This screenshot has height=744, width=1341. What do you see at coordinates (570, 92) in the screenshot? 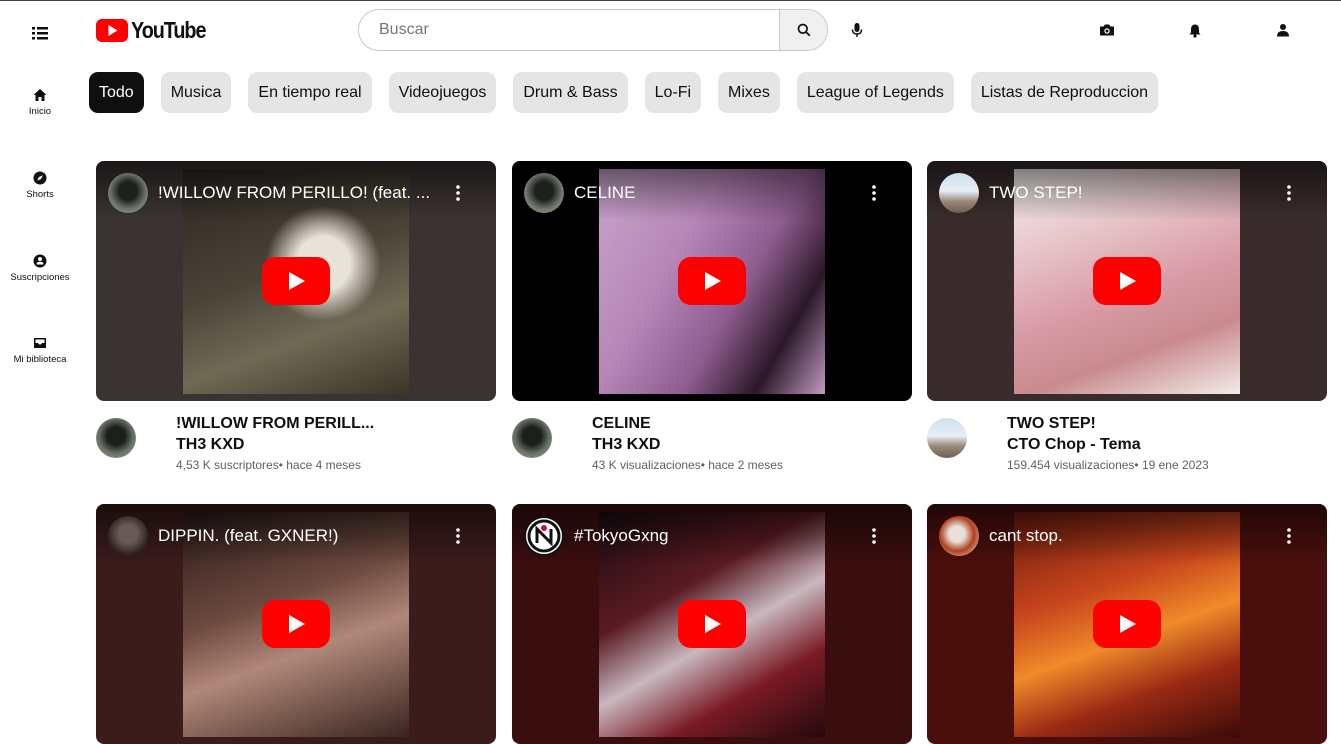
I see `chip-drum-and-bass: Drum & Bass` at bounding box center [570, 92].